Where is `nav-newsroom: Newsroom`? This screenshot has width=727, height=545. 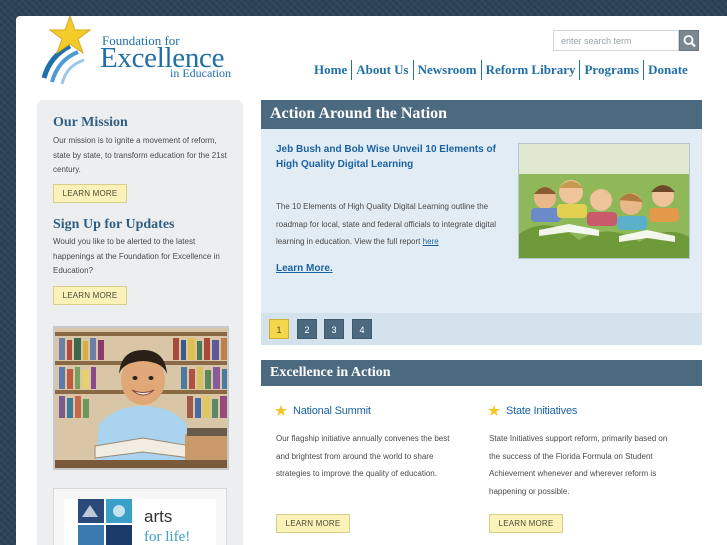
nav-newsroom: Newsroom is located at coordinates (446, 70).